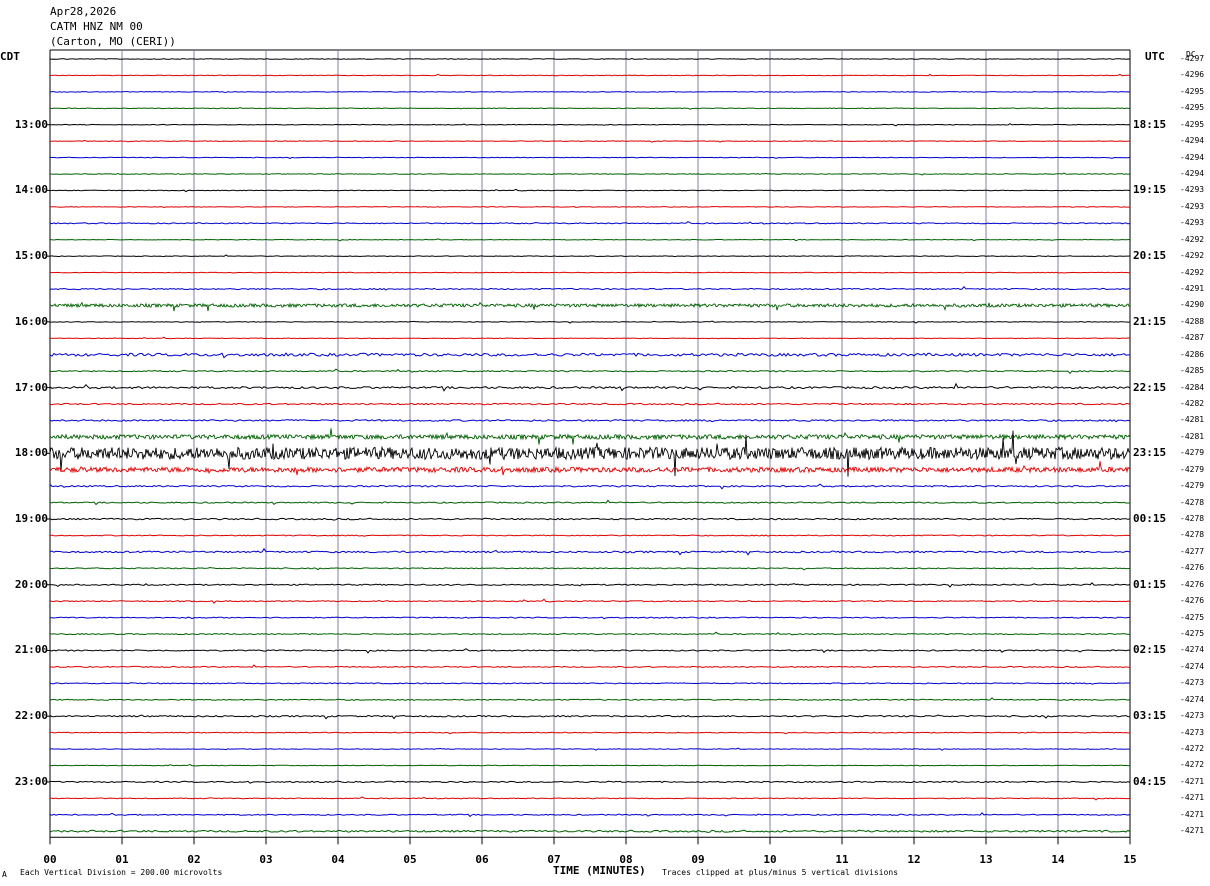  What do you see at coordinates (338, 859) in the screenshot?
I see `x-tick-label: 04` at bounding box center [338, 859].